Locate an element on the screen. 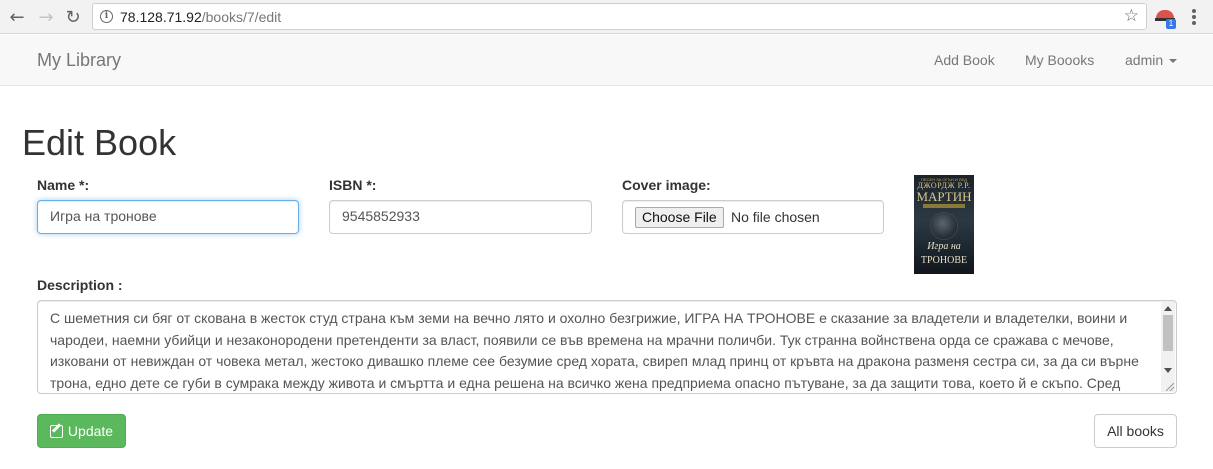 The image size is (1213, 469). bookmark-star-icon: ☆ is located at coordinates (1131, 16).